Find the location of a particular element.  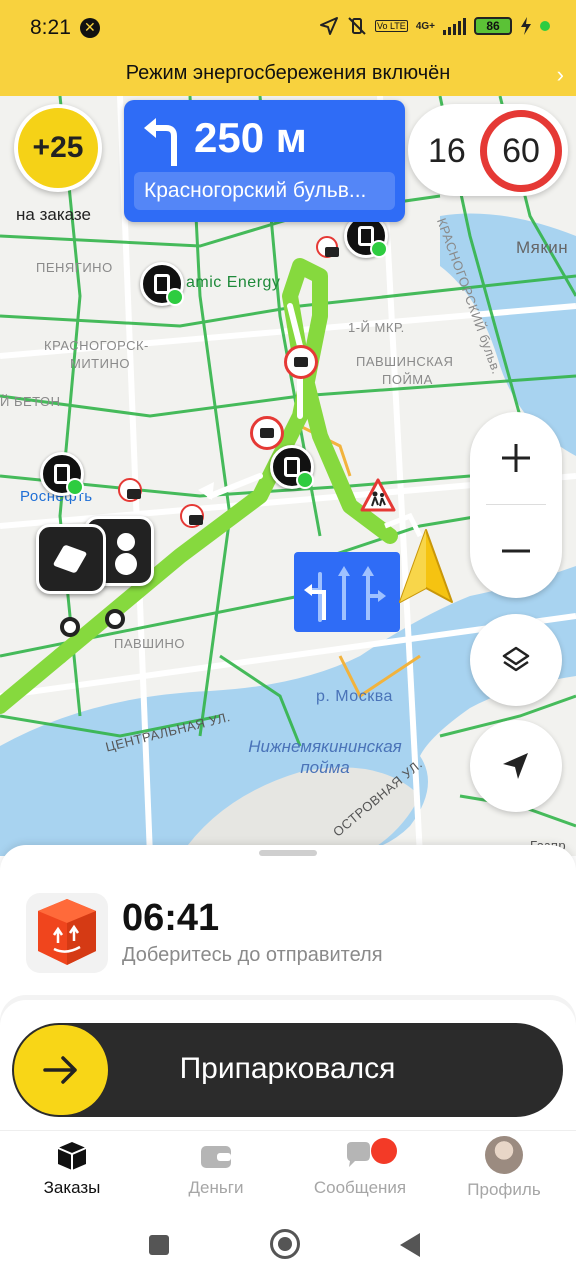

volte-icon: Vo LTE is located at coordinates (391, 26).